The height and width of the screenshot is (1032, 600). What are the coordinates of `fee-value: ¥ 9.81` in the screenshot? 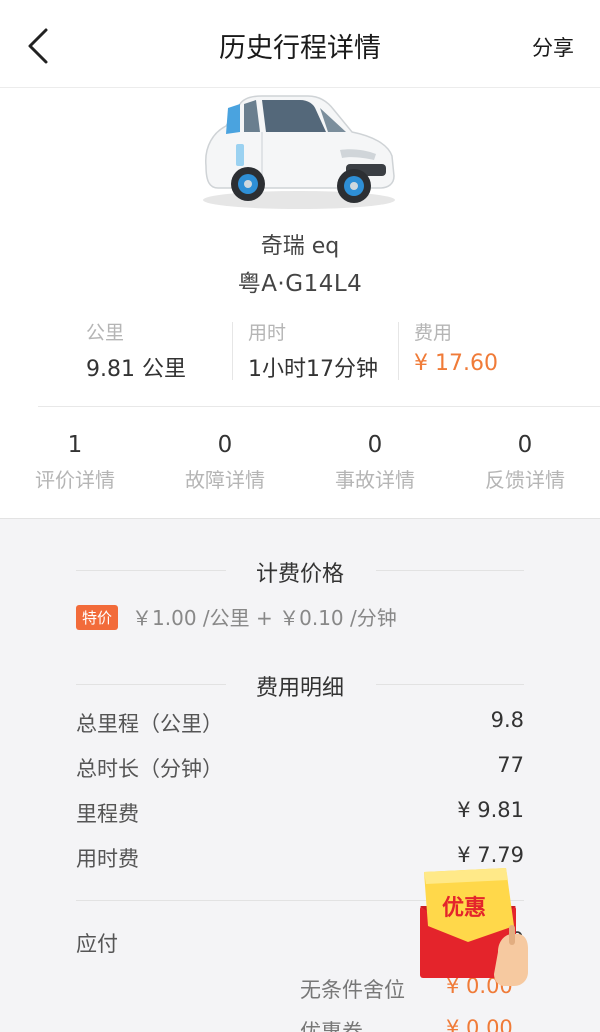 It's located at (490, 810).